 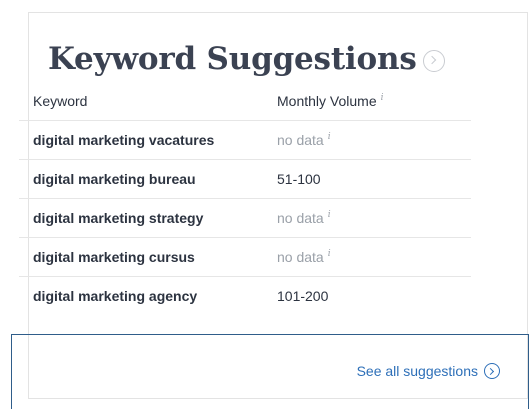 I want to click on volume-cell: 101-200, so click(x=374, y=296).